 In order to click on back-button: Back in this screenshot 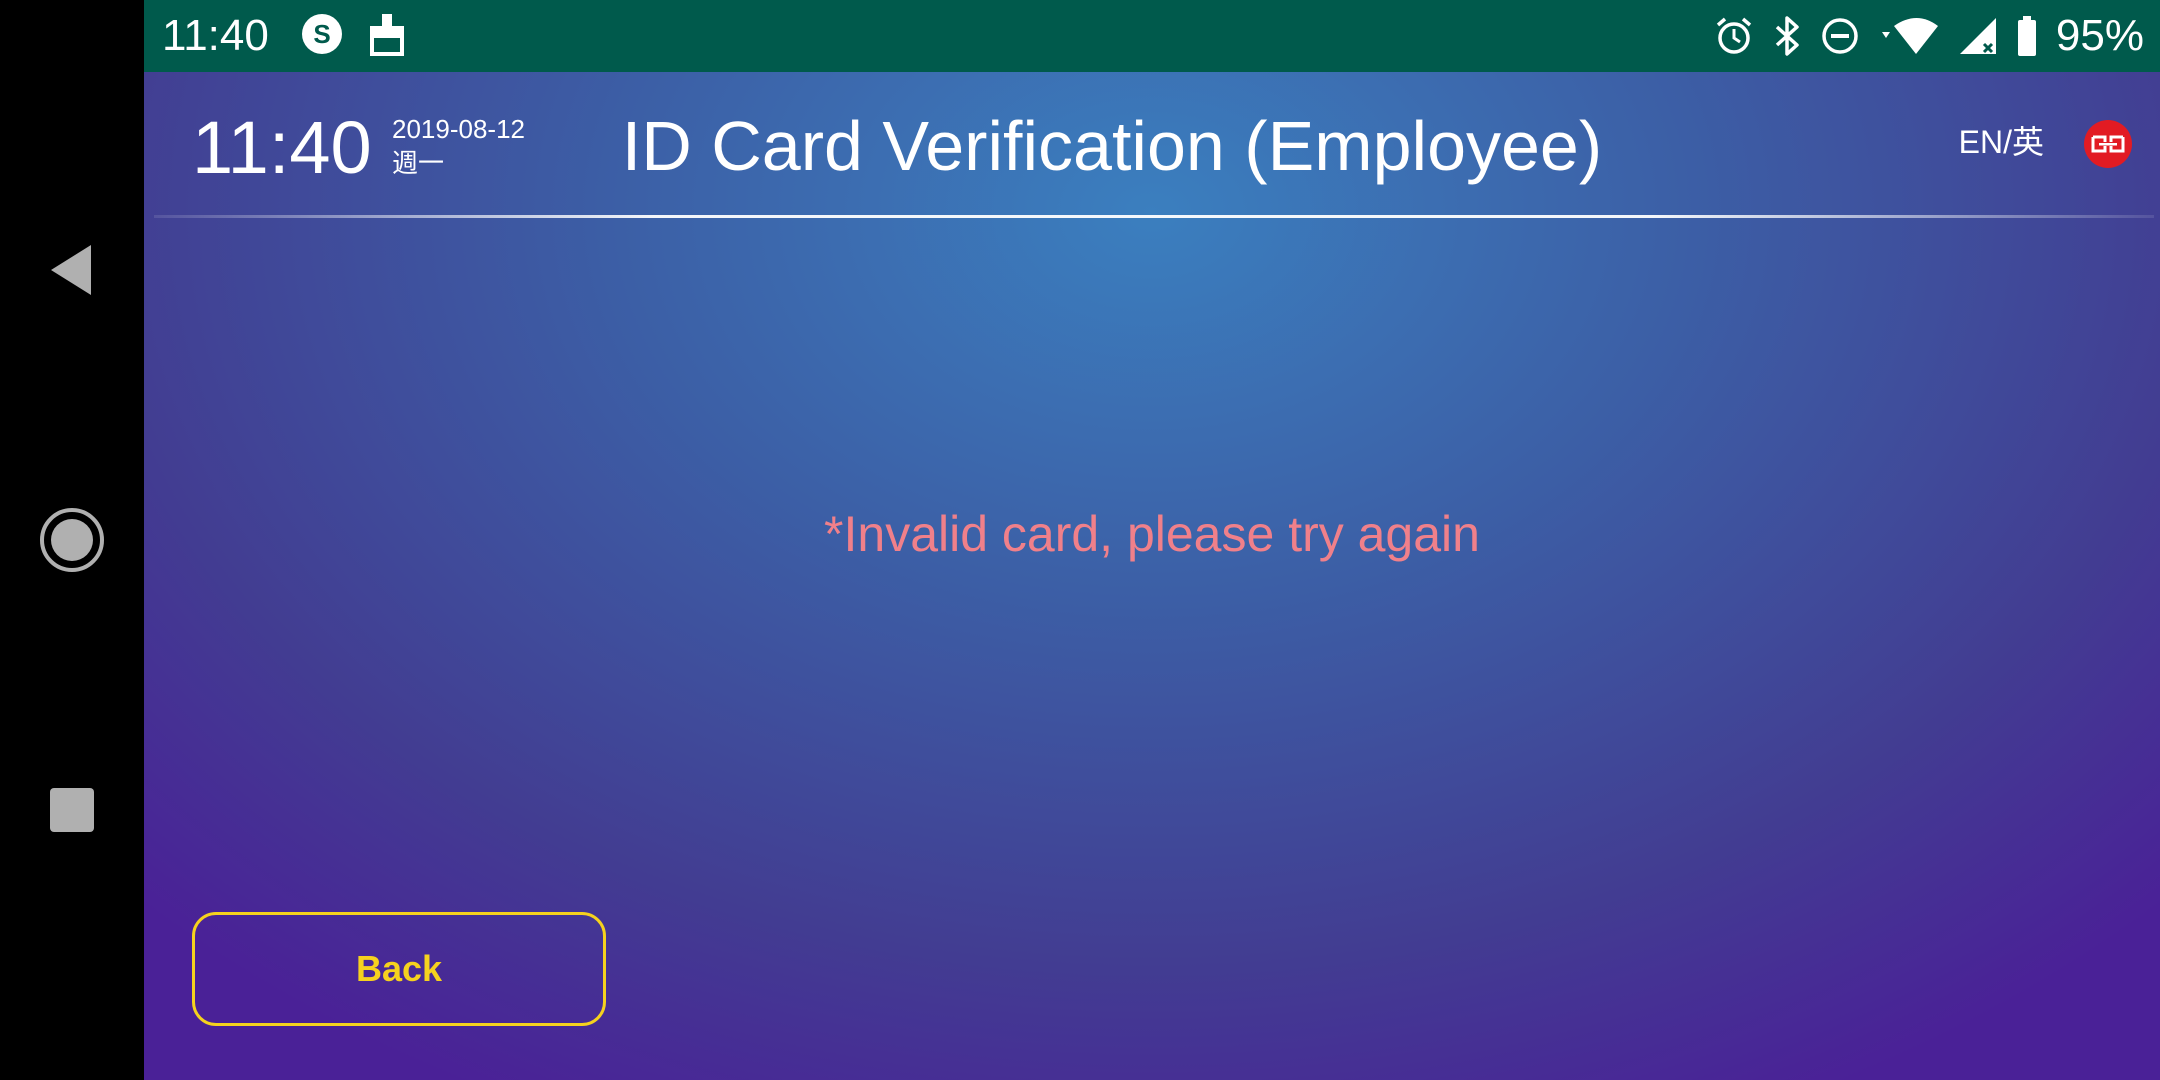, I will do `click(399, 969)`.